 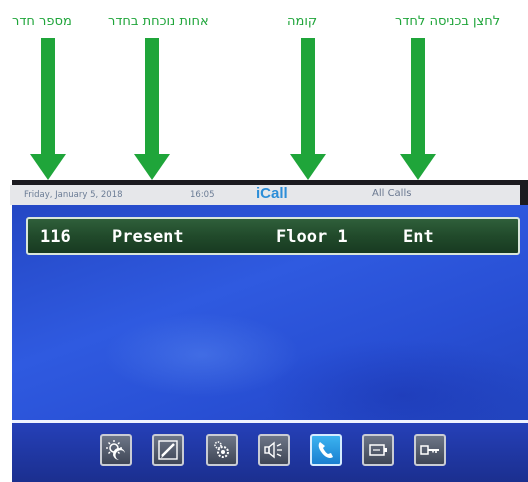 I want to click on phone-icon, so click(x=325, y=450).